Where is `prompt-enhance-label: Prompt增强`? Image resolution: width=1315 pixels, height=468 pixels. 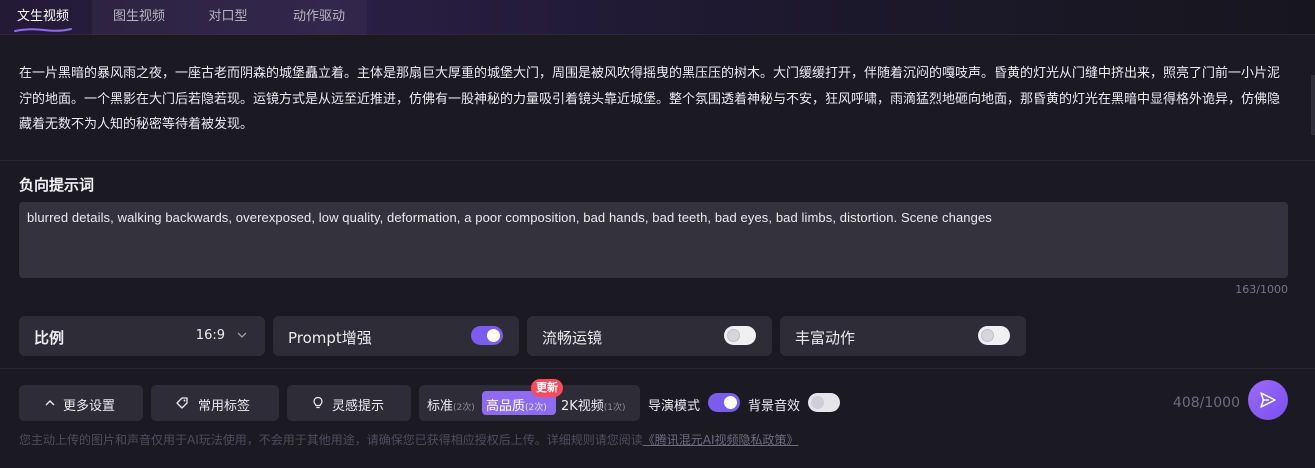 prompt-enhance-label: Prompt增强 is located at coordinates (330, 338).